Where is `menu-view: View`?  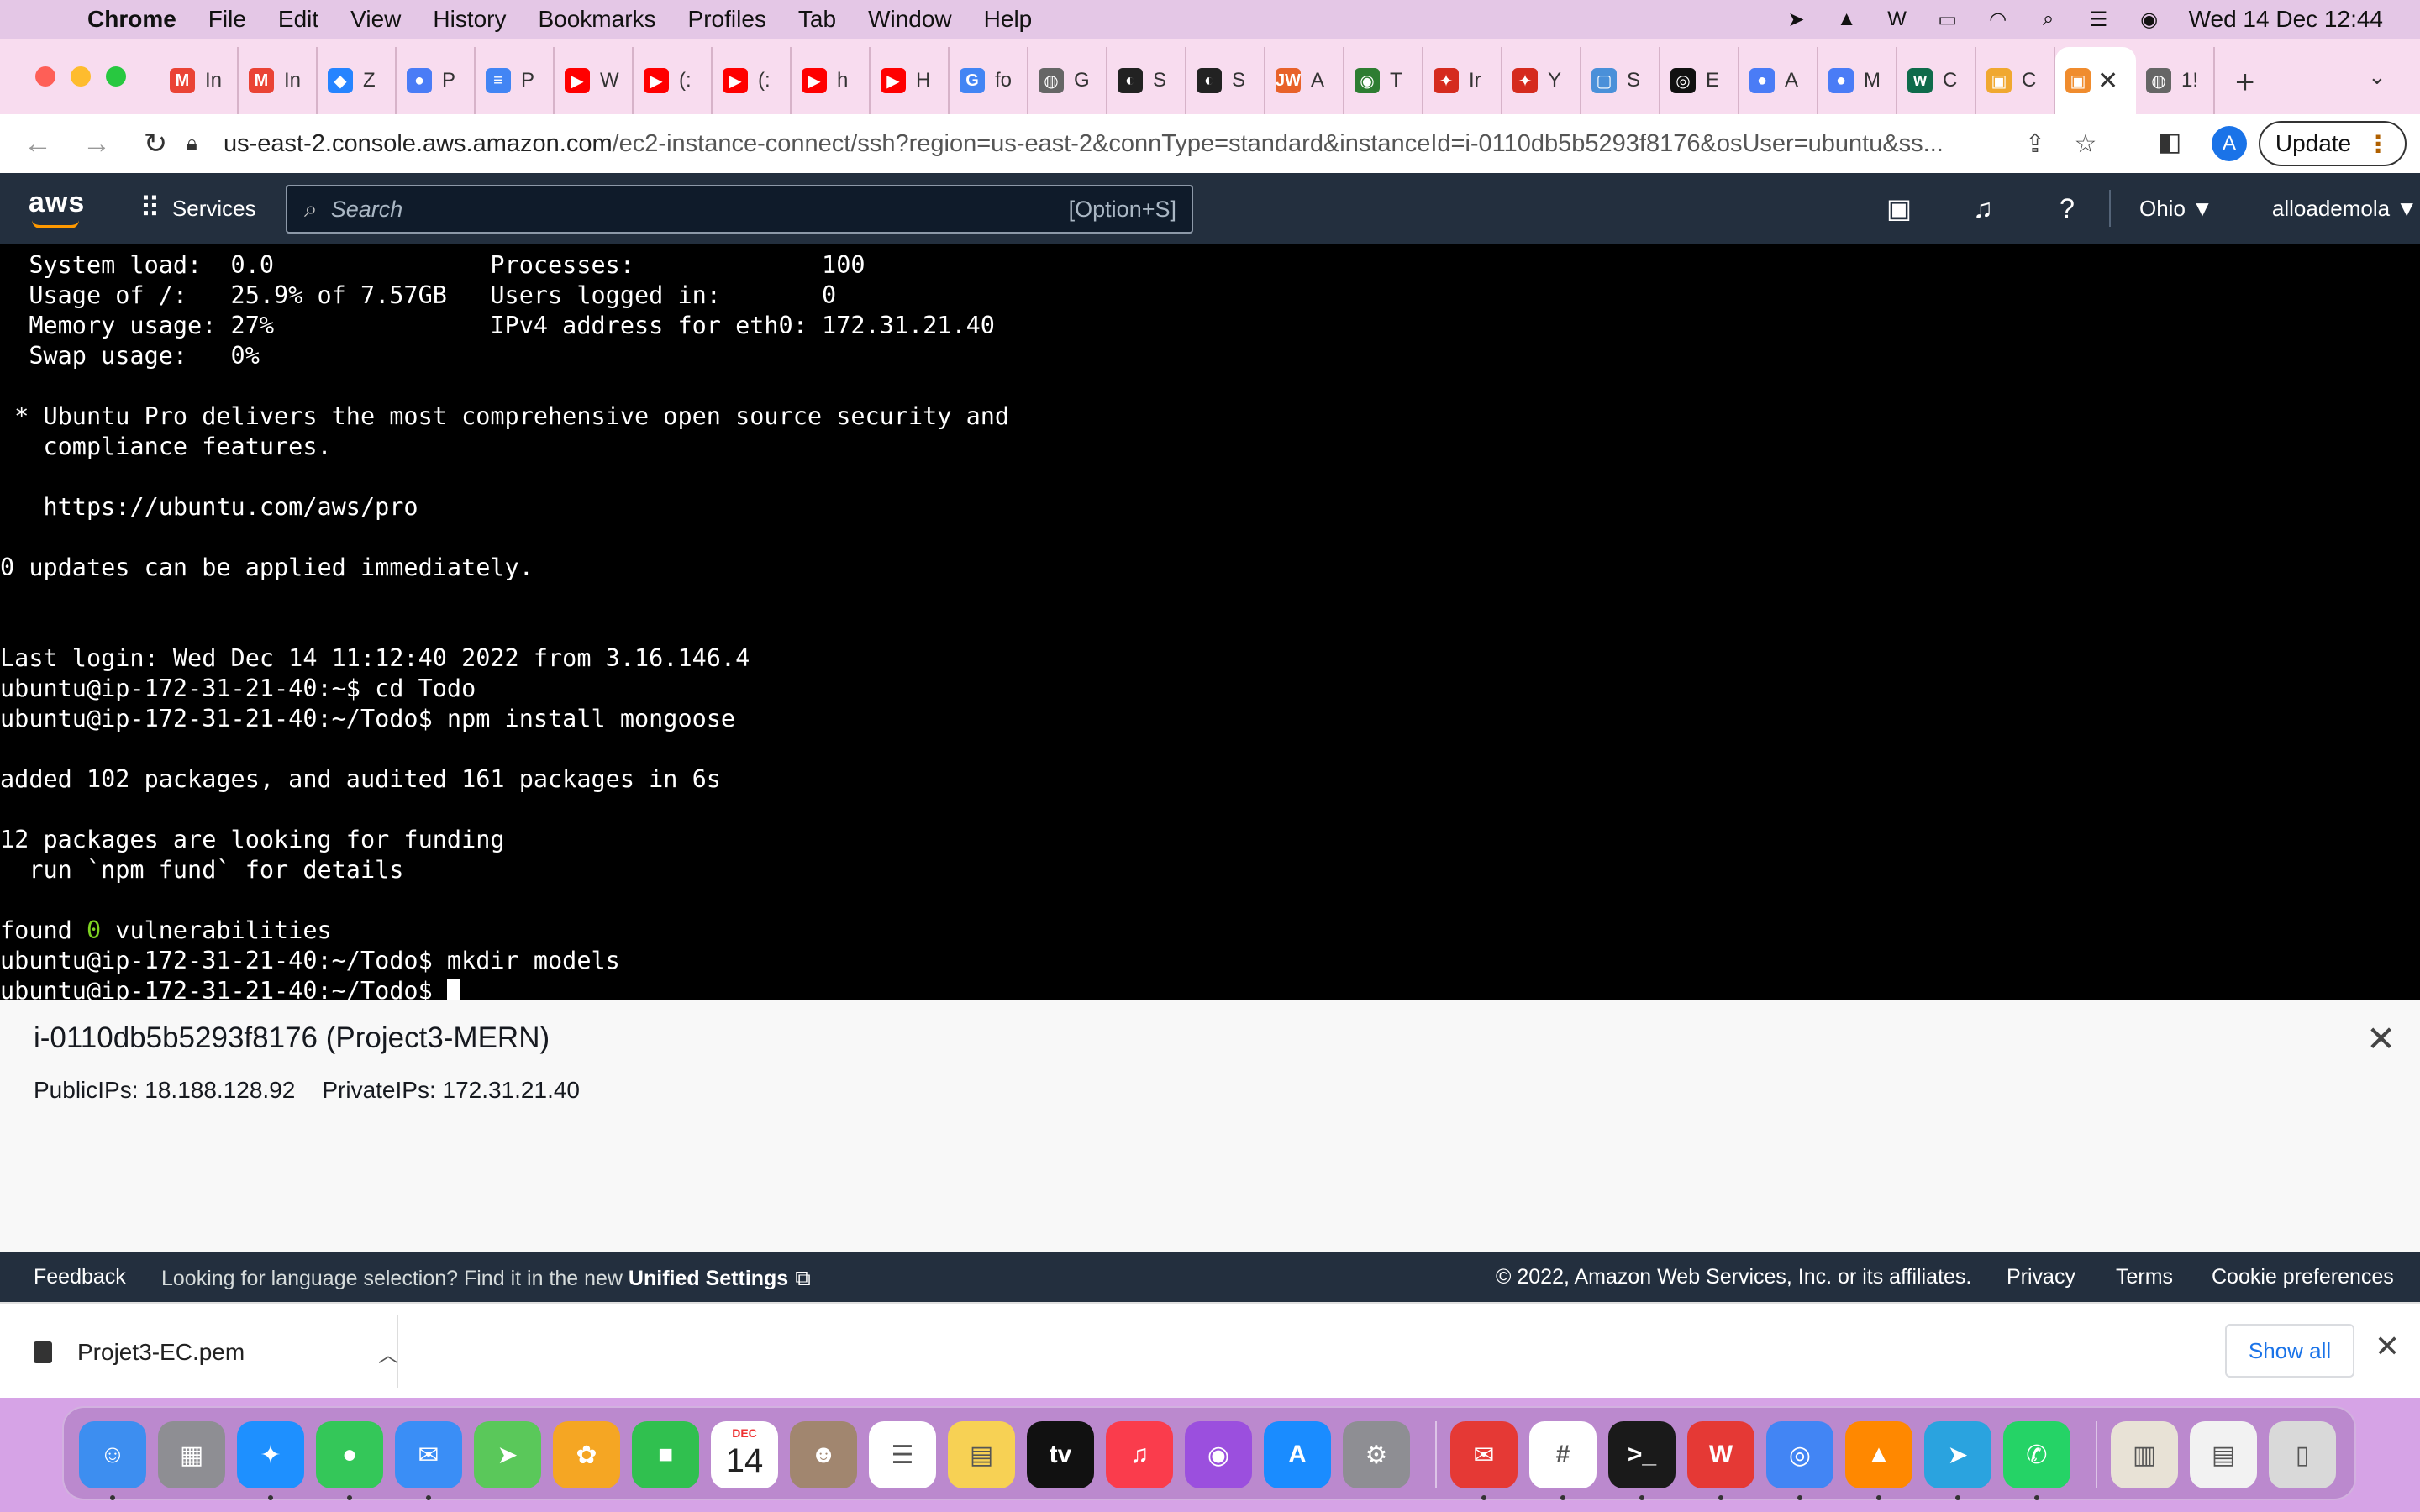 menu-view: View is located at coordinates (375, 19).